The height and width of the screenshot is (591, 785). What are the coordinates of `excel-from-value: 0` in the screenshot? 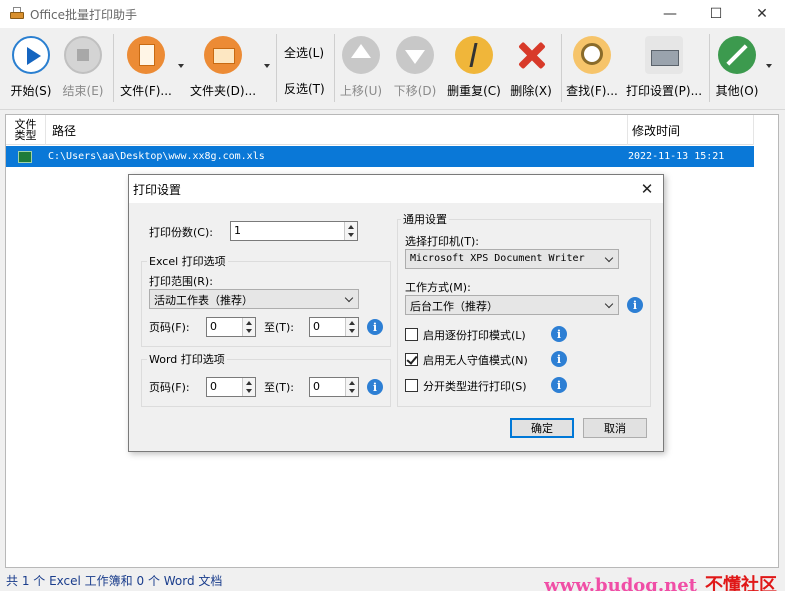 It's located at (213, 326).